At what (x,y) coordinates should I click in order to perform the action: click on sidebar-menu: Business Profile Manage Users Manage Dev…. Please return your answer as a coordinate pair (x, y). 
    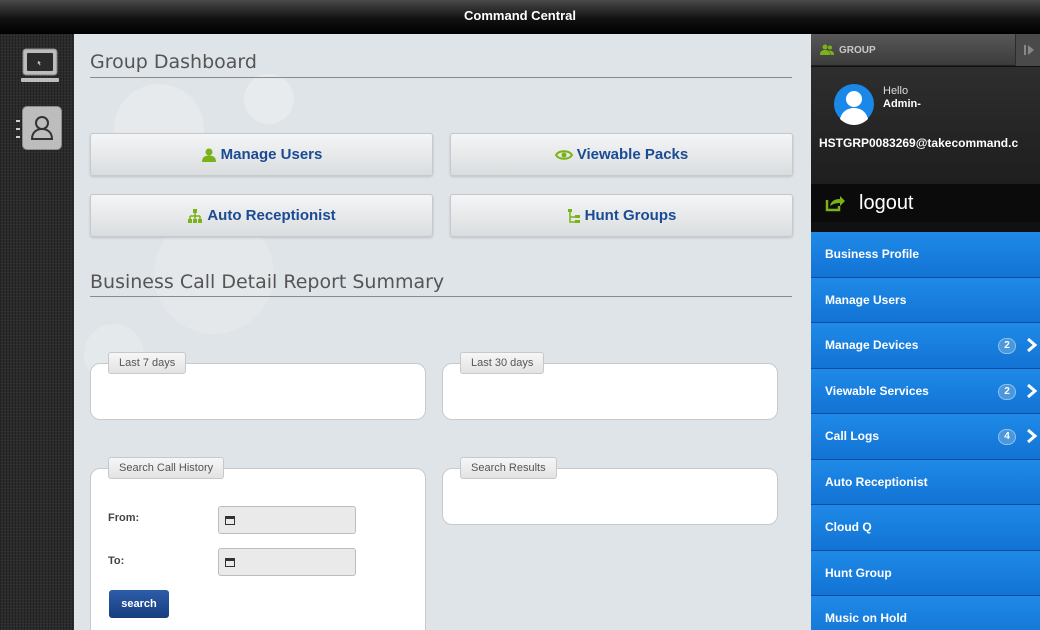
    Looking at the image, I should click on (925, 431).